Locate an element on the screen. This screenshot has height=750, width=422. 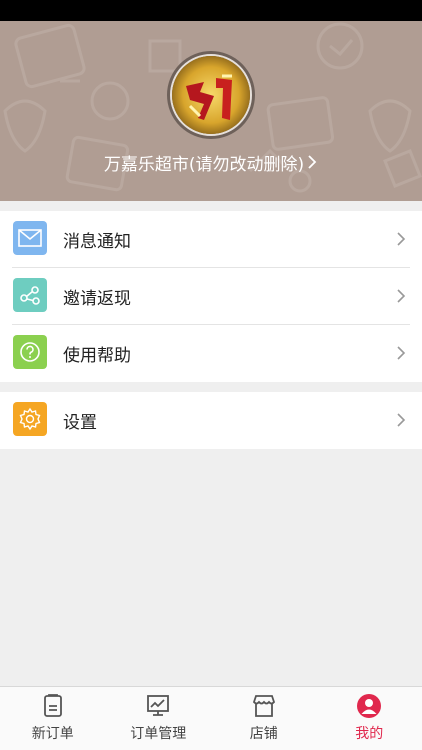
store-avatar-image is located at coordinates (211, 95).